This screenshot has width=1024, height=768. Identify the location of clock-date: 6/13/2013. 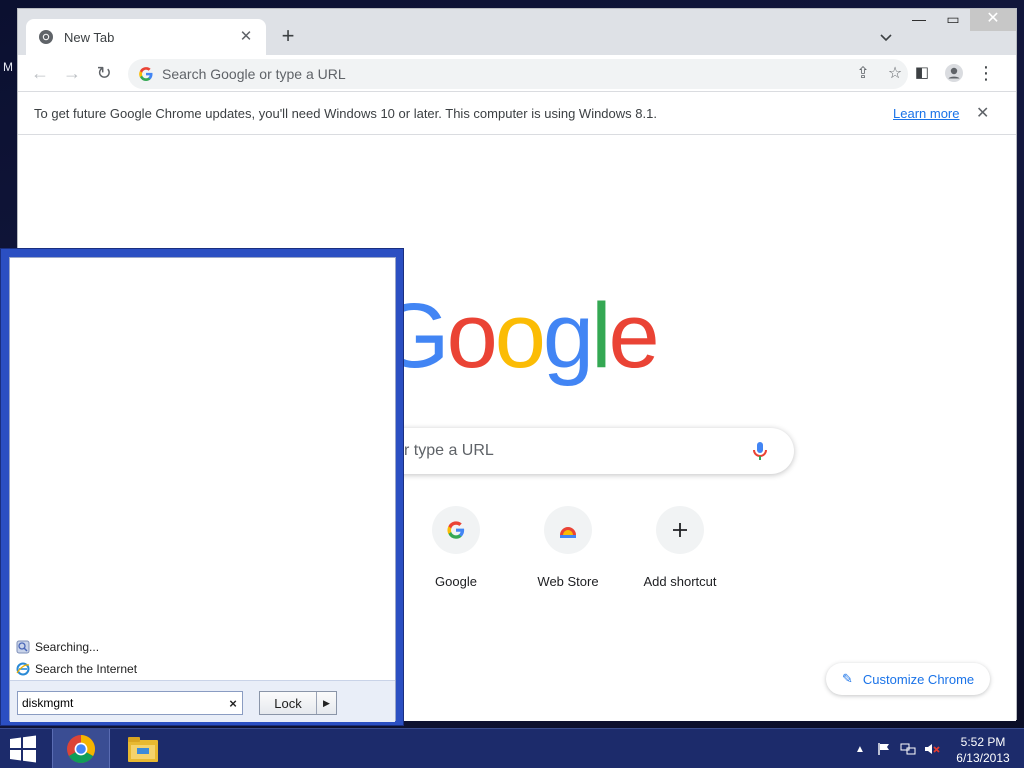
(983, 758).